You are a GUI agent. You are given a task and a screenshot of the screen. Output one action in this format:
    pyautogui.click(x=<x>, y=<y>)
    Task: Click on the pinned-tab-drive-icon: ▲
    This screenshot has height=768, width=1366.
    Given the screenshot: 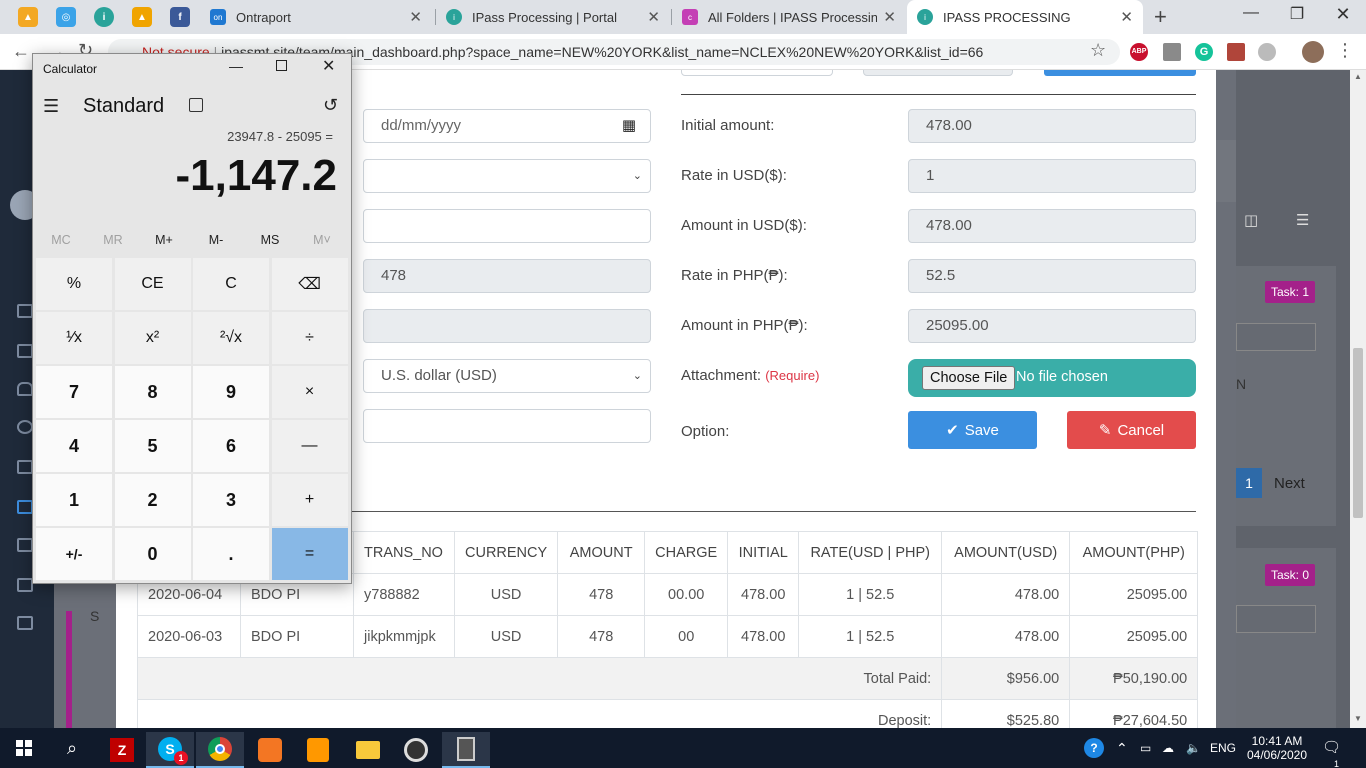 What is the action you would take?
    pyautogui.click(x=142, y=17)
    